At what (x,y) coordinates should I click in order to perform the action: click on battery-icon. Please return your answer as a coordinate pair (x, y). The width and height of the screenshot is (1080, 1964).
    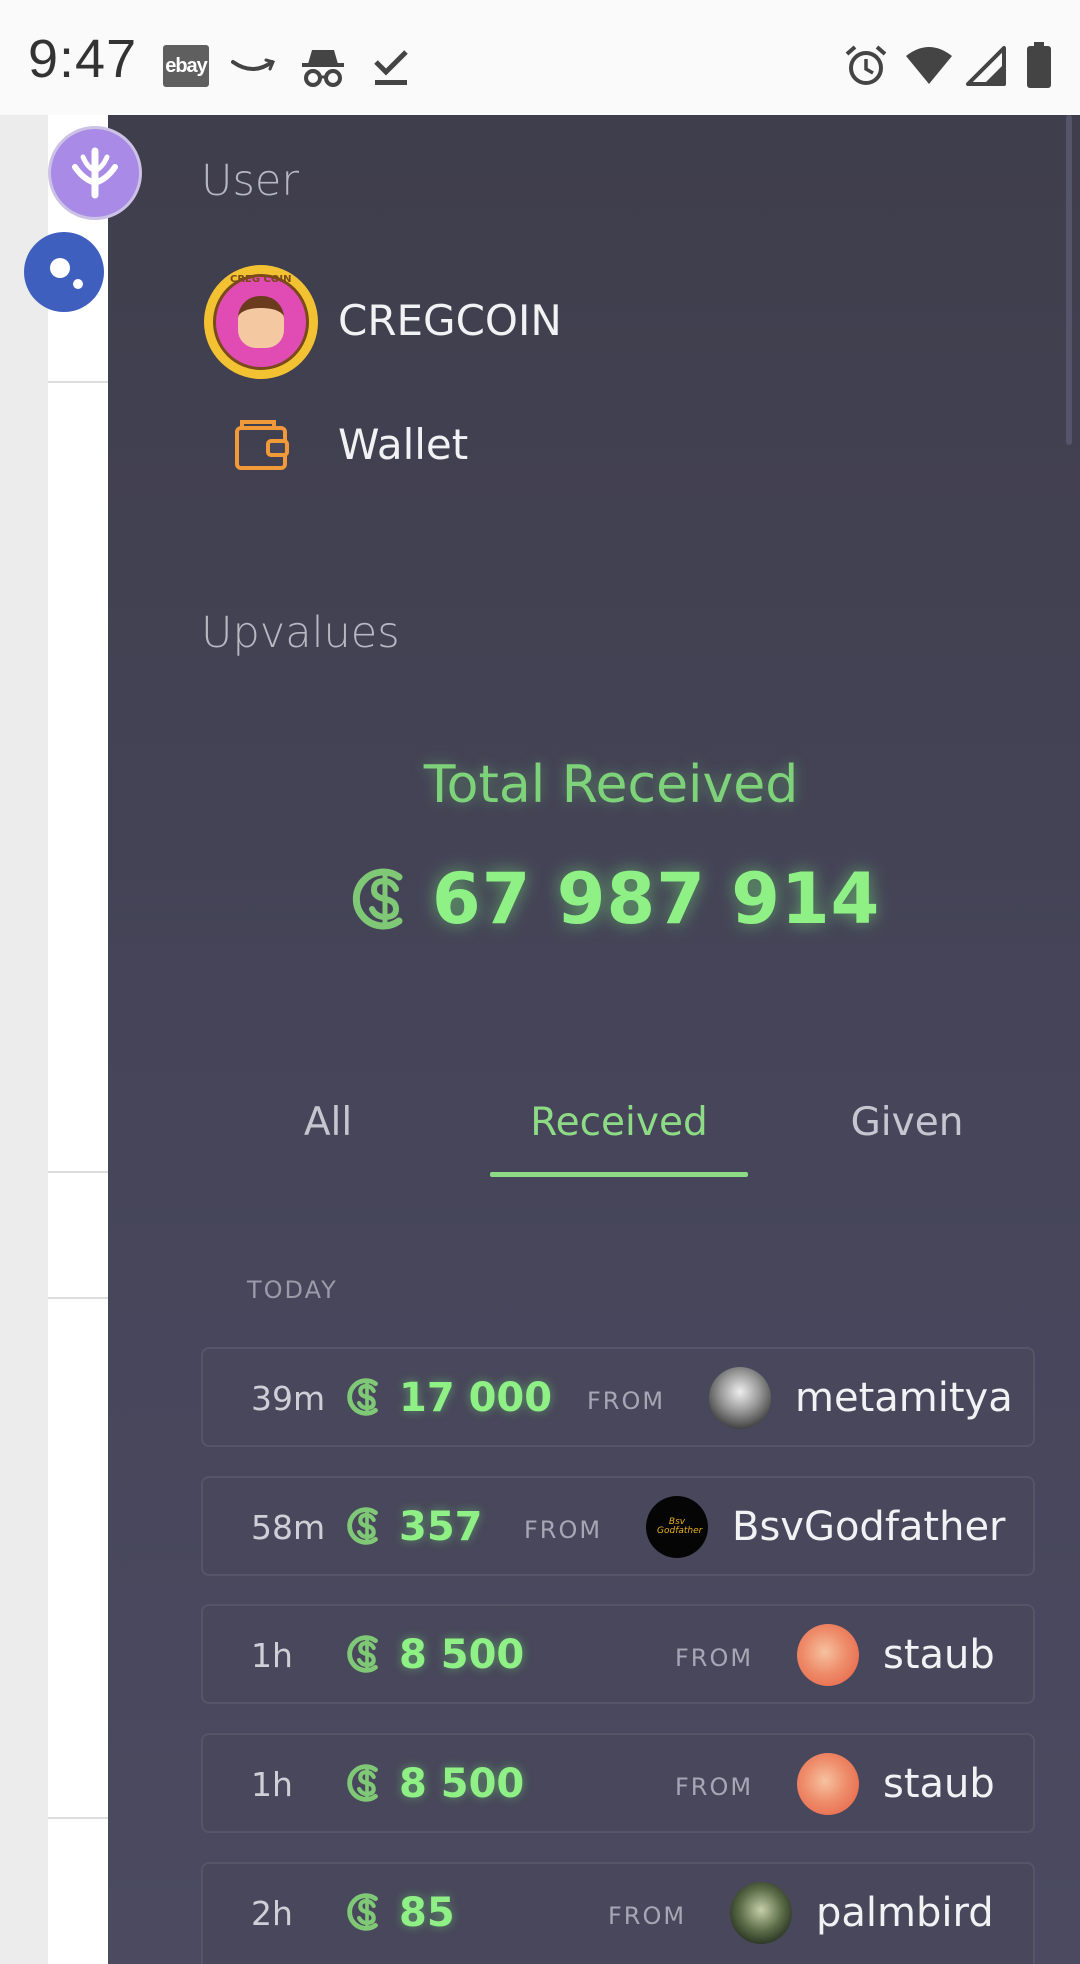
    Looking at the image, I should click on (1039, 65).